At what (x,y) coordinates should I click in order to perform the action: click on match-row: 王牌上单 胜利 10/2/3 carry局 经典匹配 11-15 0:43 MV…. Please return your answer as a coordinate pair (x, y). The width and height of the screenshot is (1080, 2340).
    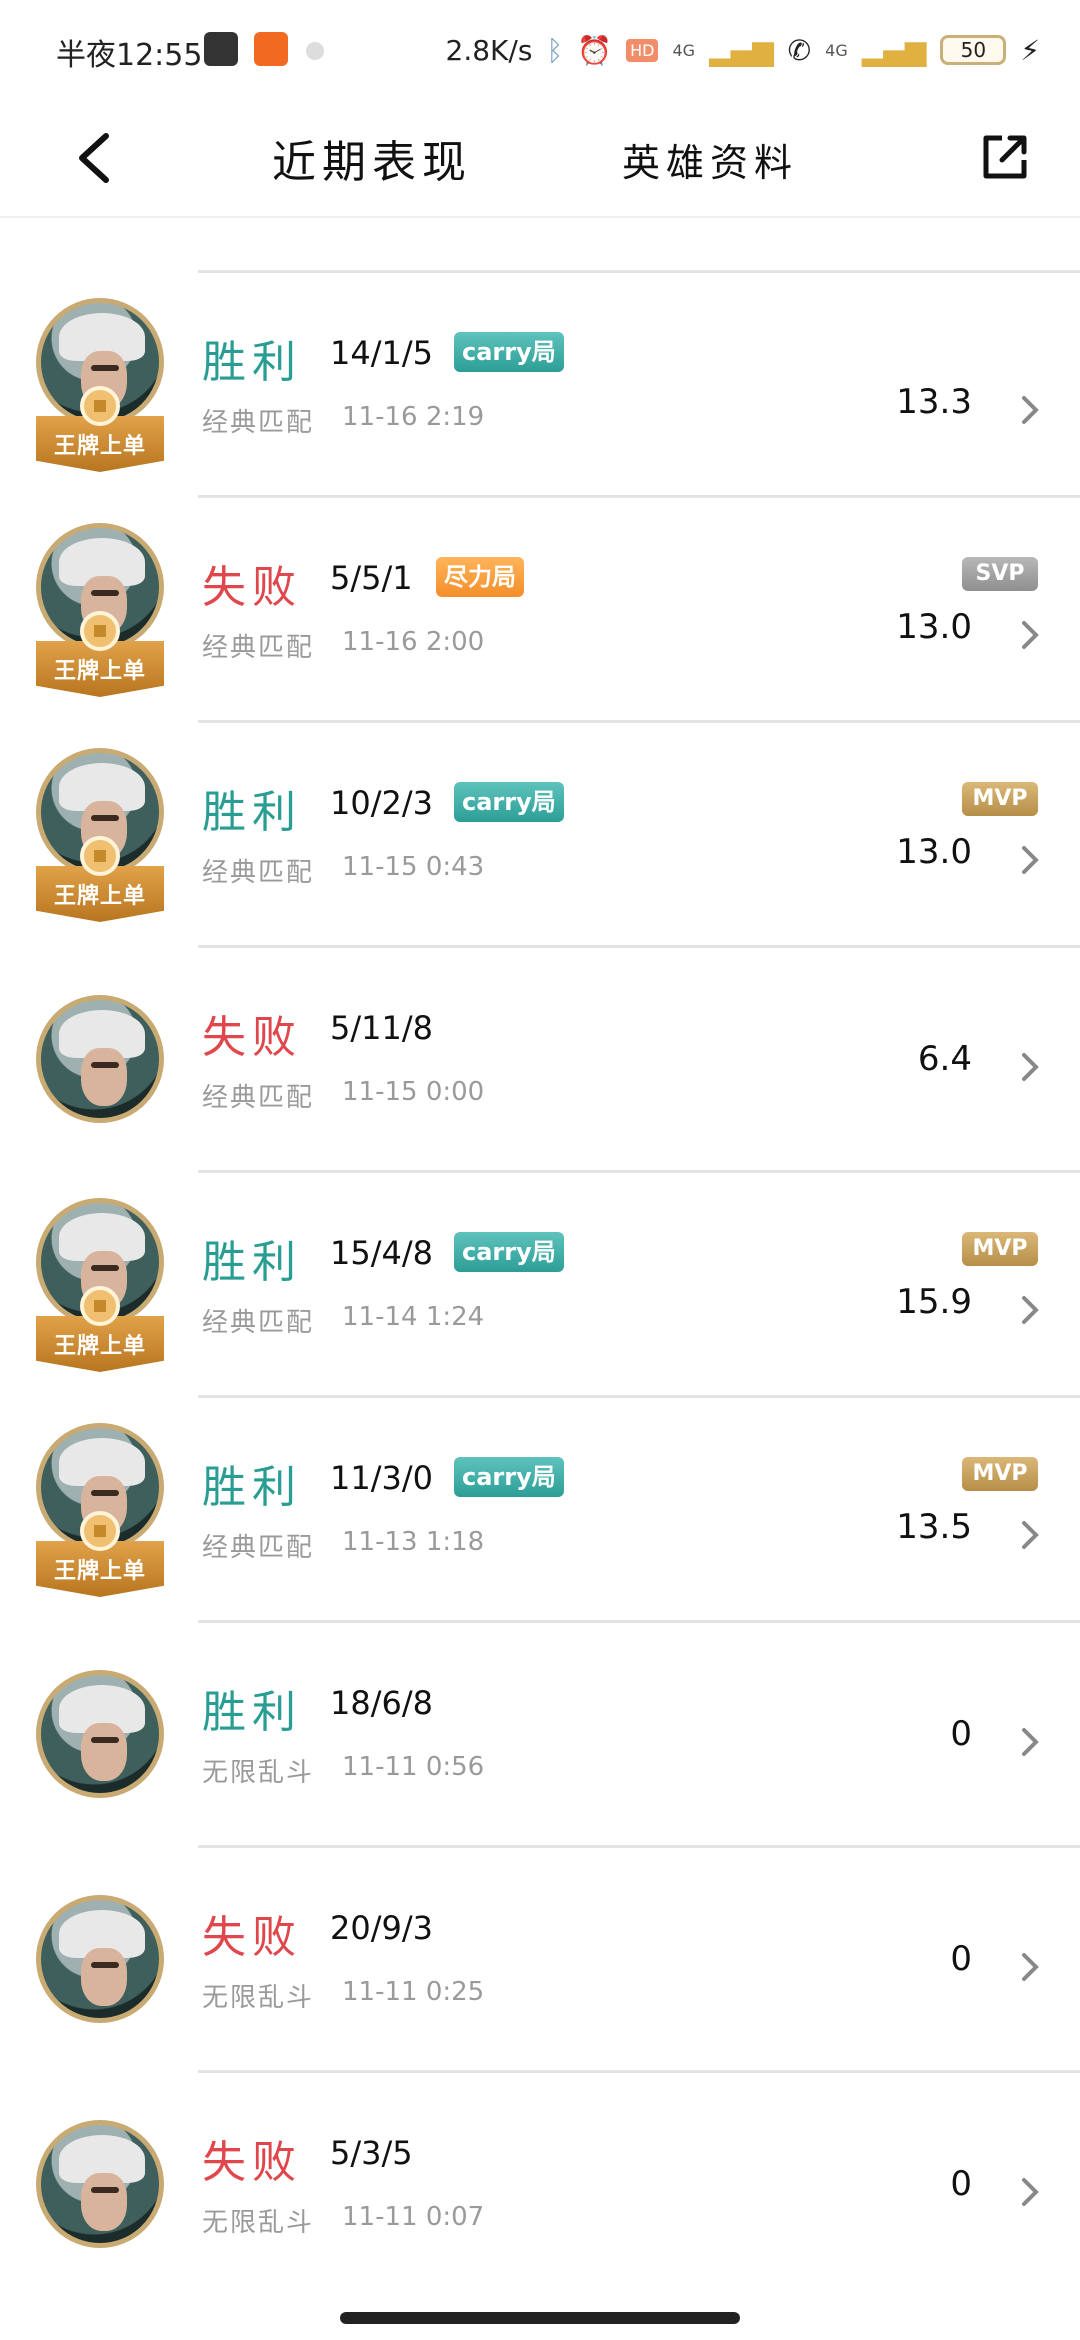
    Looking at the image, I should click on (540, 834).